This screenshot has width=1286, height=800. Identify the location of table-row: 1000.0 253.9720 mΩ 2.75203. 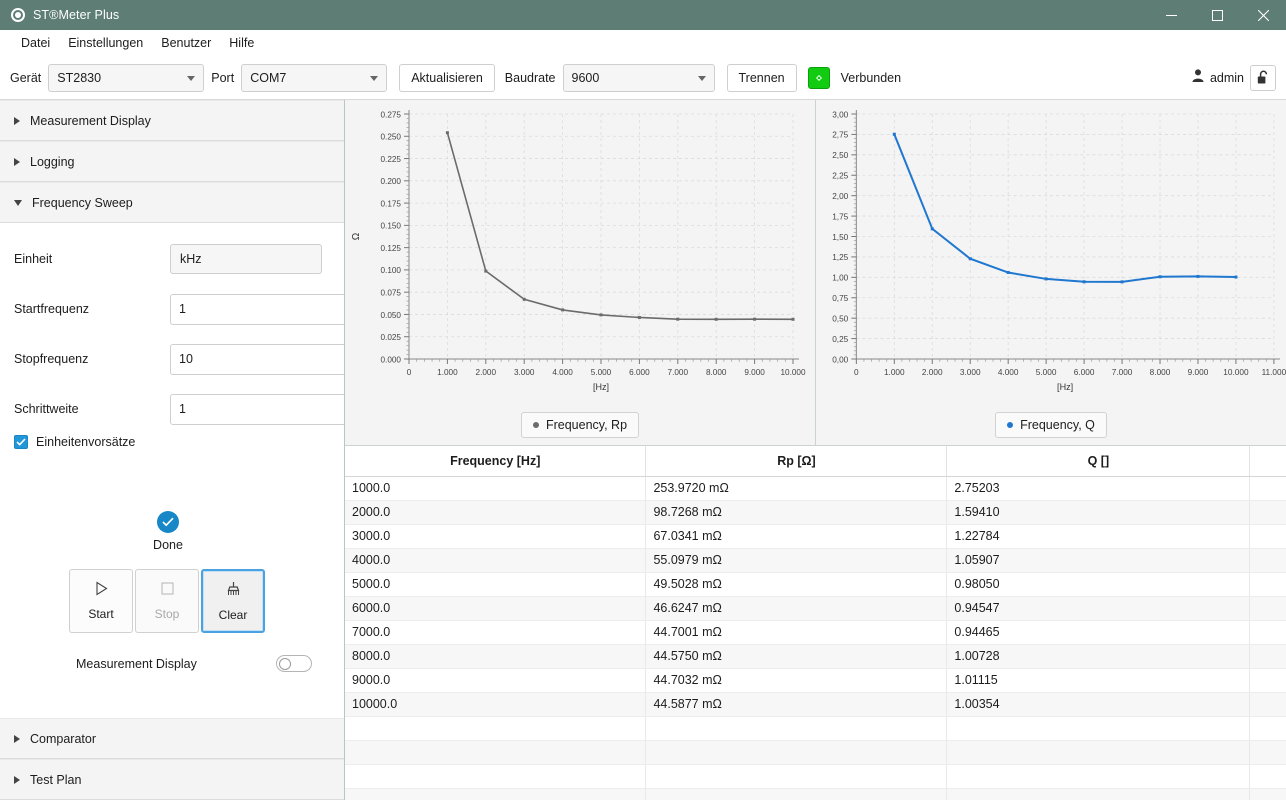
(815, 488).